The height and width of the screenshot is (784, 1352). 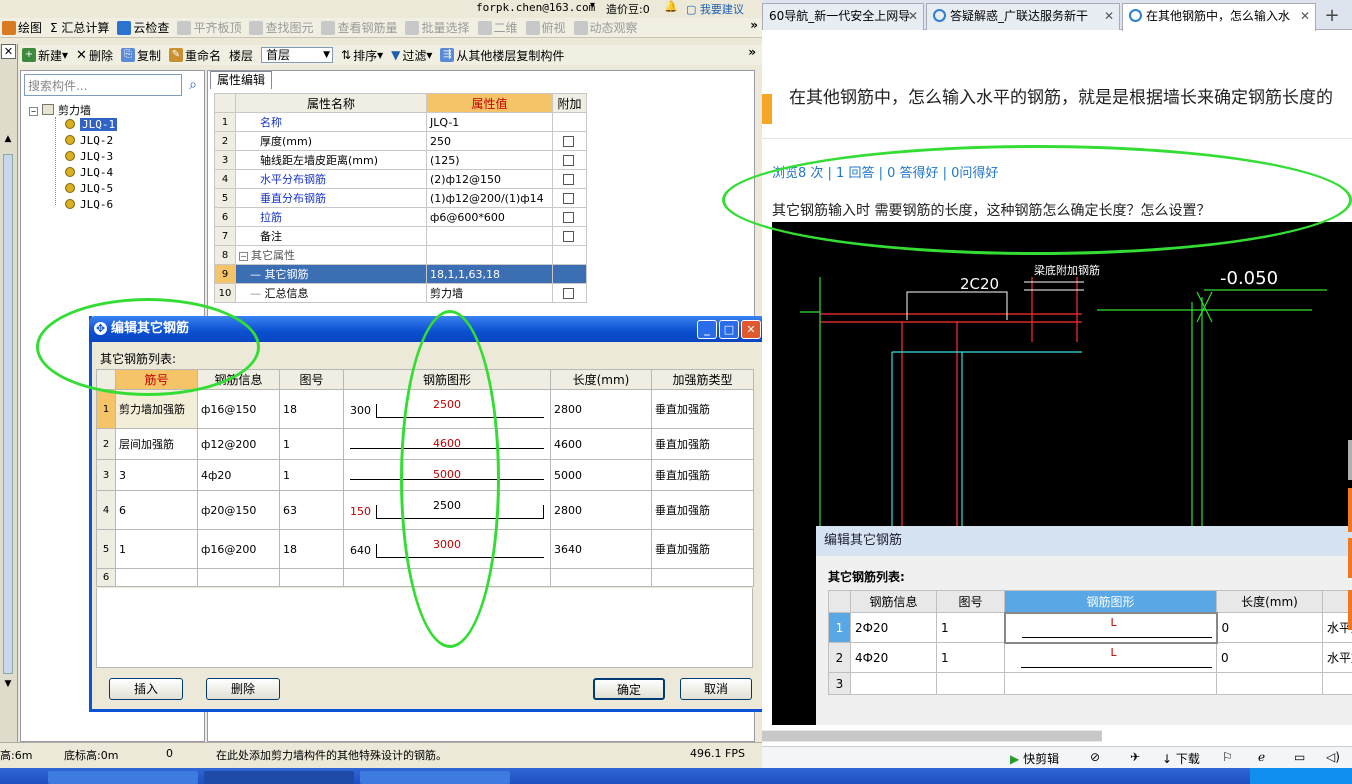 What do you see at coordinates (400, 236) in the screenshot?
I see `property-row: 7 备注` at bounding box center [400, 236].